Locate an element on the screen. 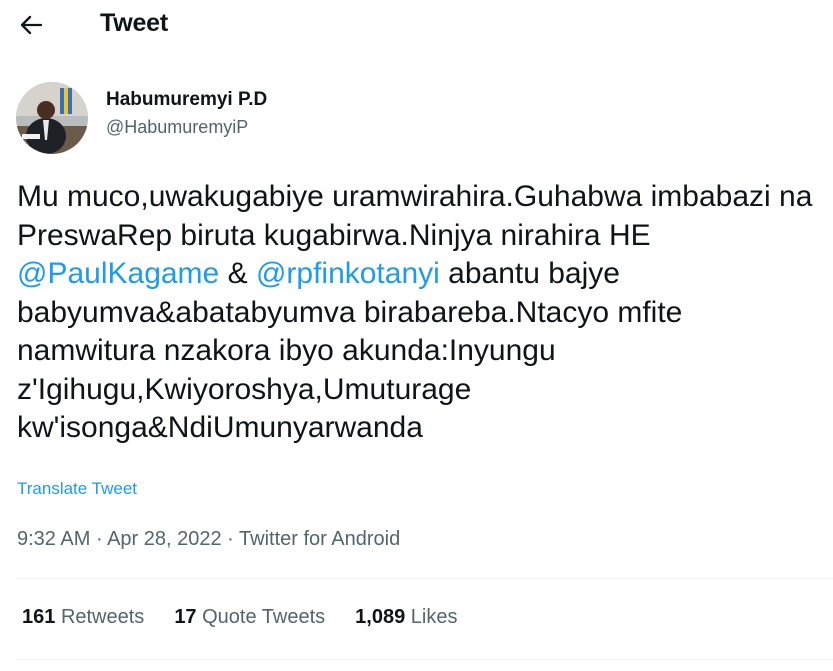 The image size is (833, 671). tweet-date: Apr 28, 2022 is located at coordinates (164, 539).